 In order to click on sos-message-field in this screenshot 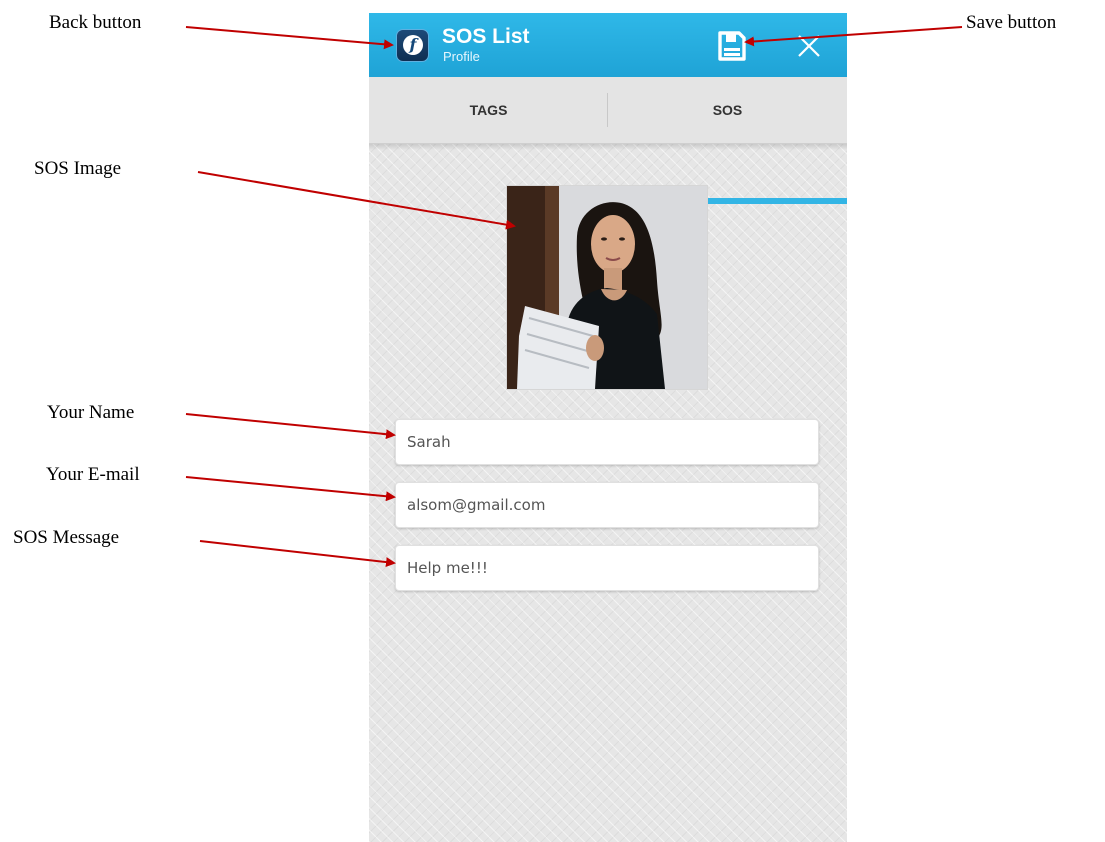, I will do `click(607, 568)`.